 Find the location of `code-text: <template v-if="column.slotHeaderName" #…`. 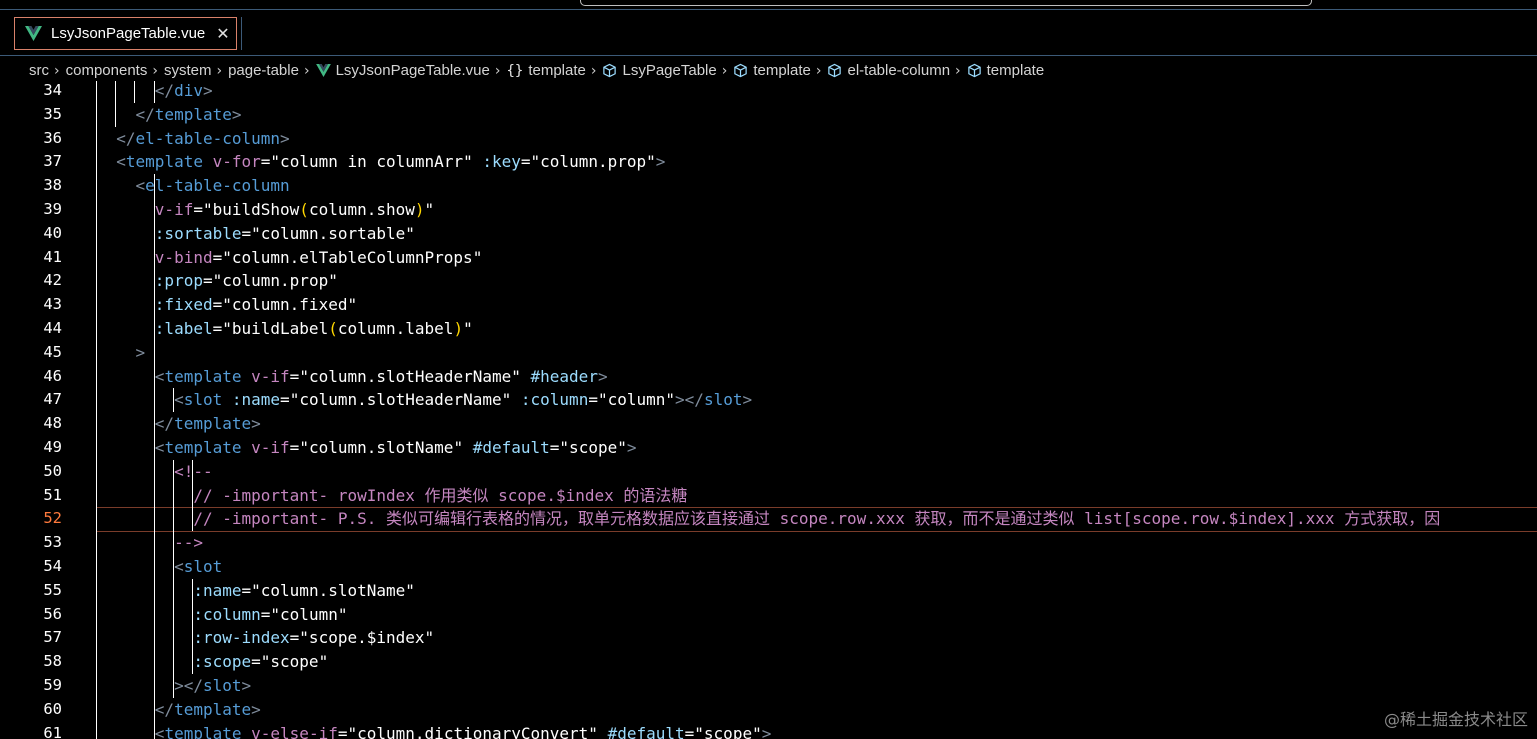

code-text: <template v-if="column.slotHeaderName" #… is located at coordinates (381, 376).